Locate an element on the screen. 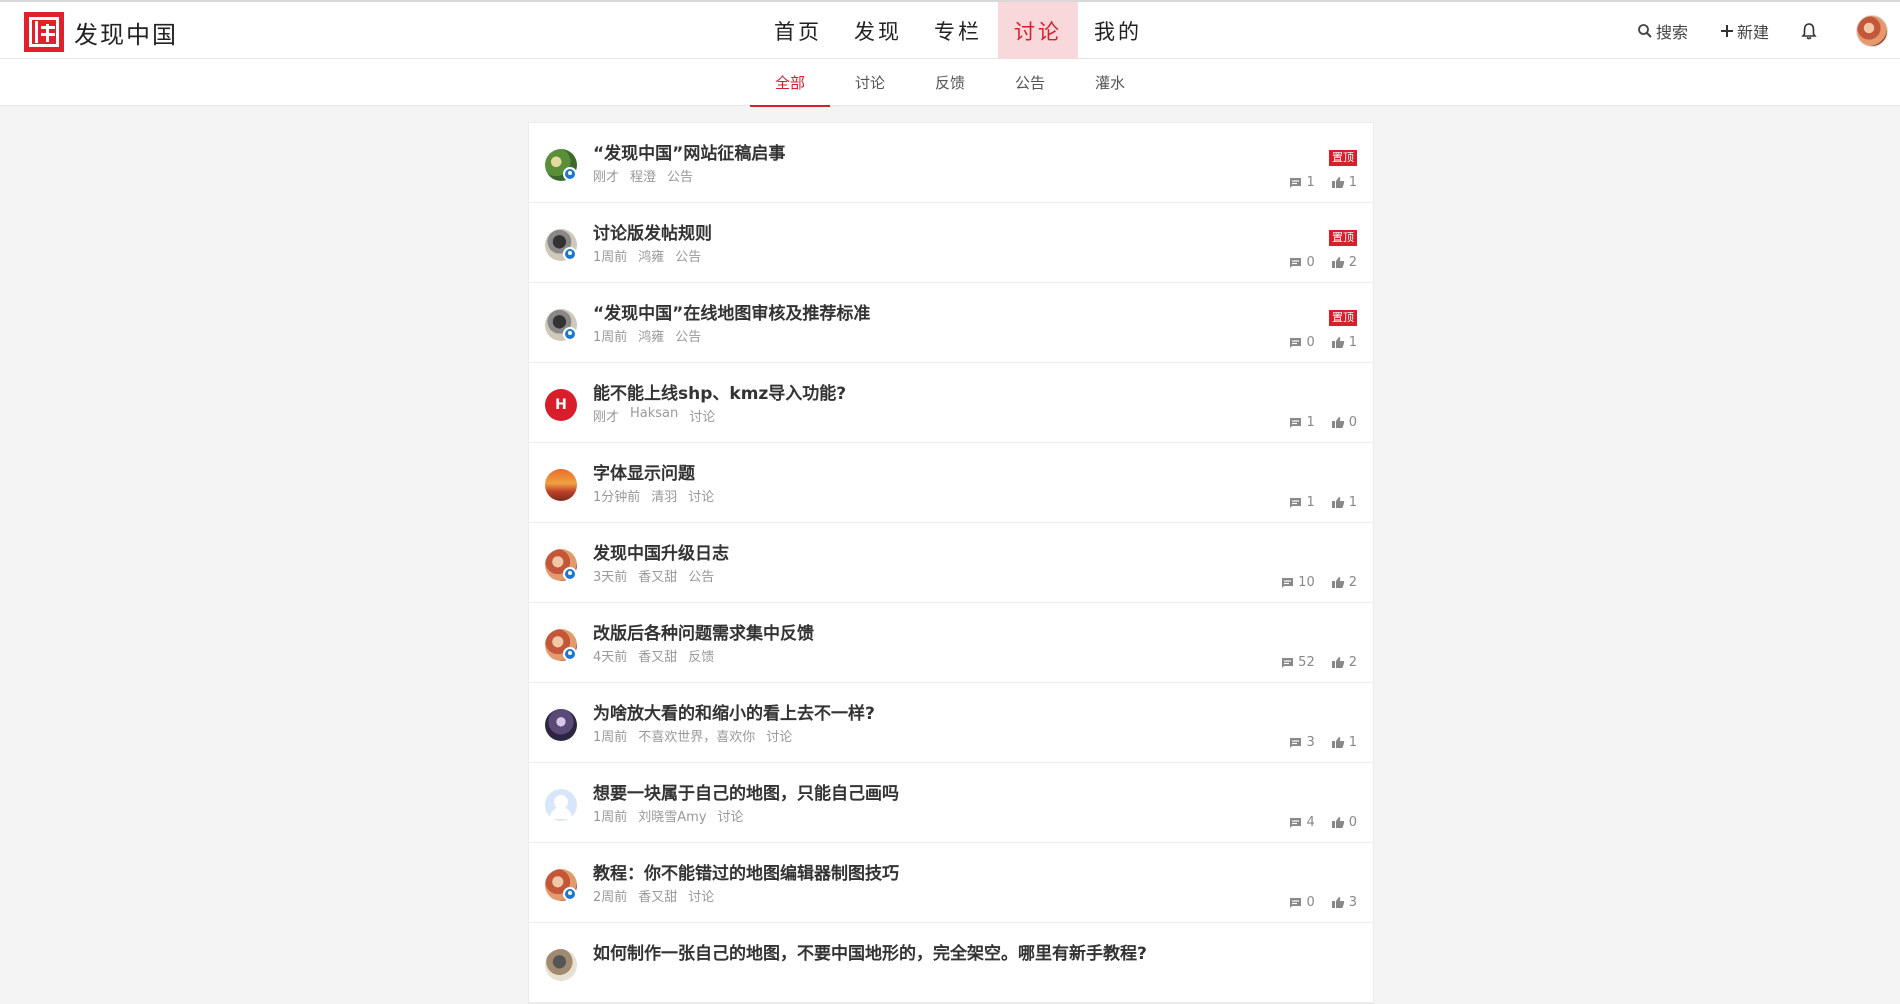  post-meta: 1分钟前 清羽 讨论 is located at coordinates (659, 495).